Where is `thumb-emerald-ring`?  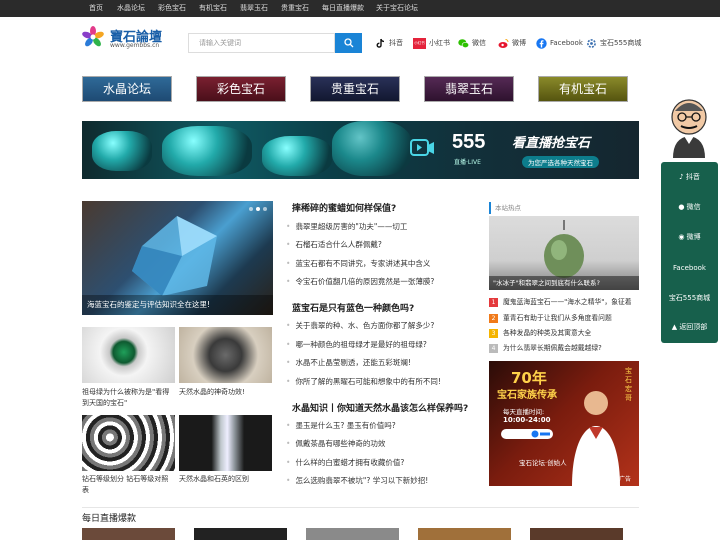
thumb-emerald-ring is located at coordinates (128, 355).